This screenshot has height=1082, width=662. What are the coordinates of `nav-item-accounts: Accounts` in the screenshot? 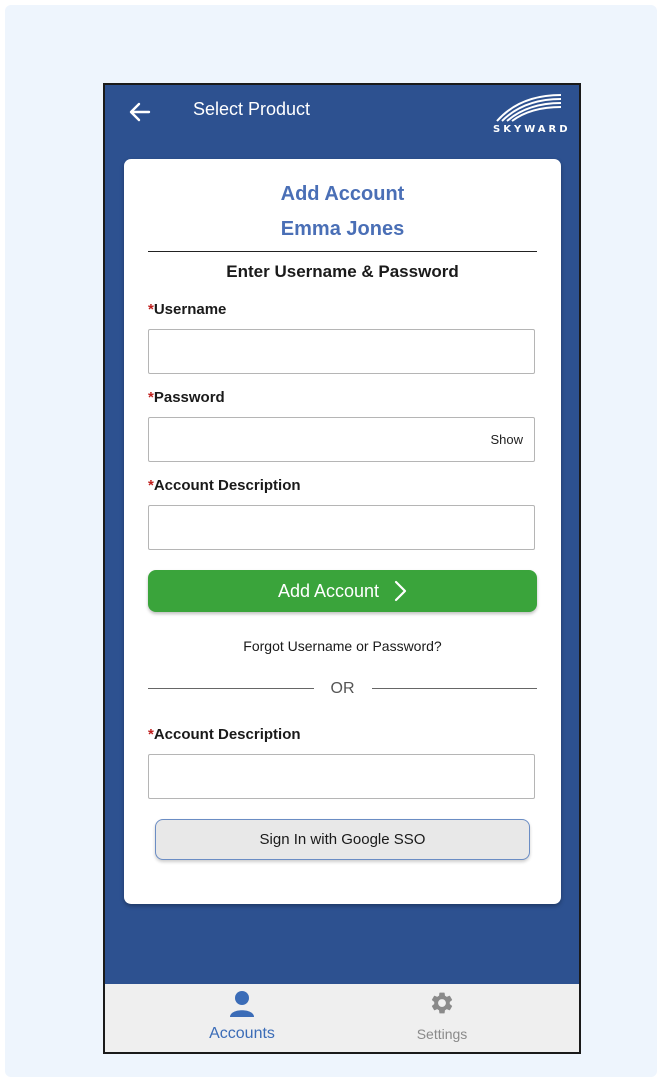 It's located at (242, 1018).